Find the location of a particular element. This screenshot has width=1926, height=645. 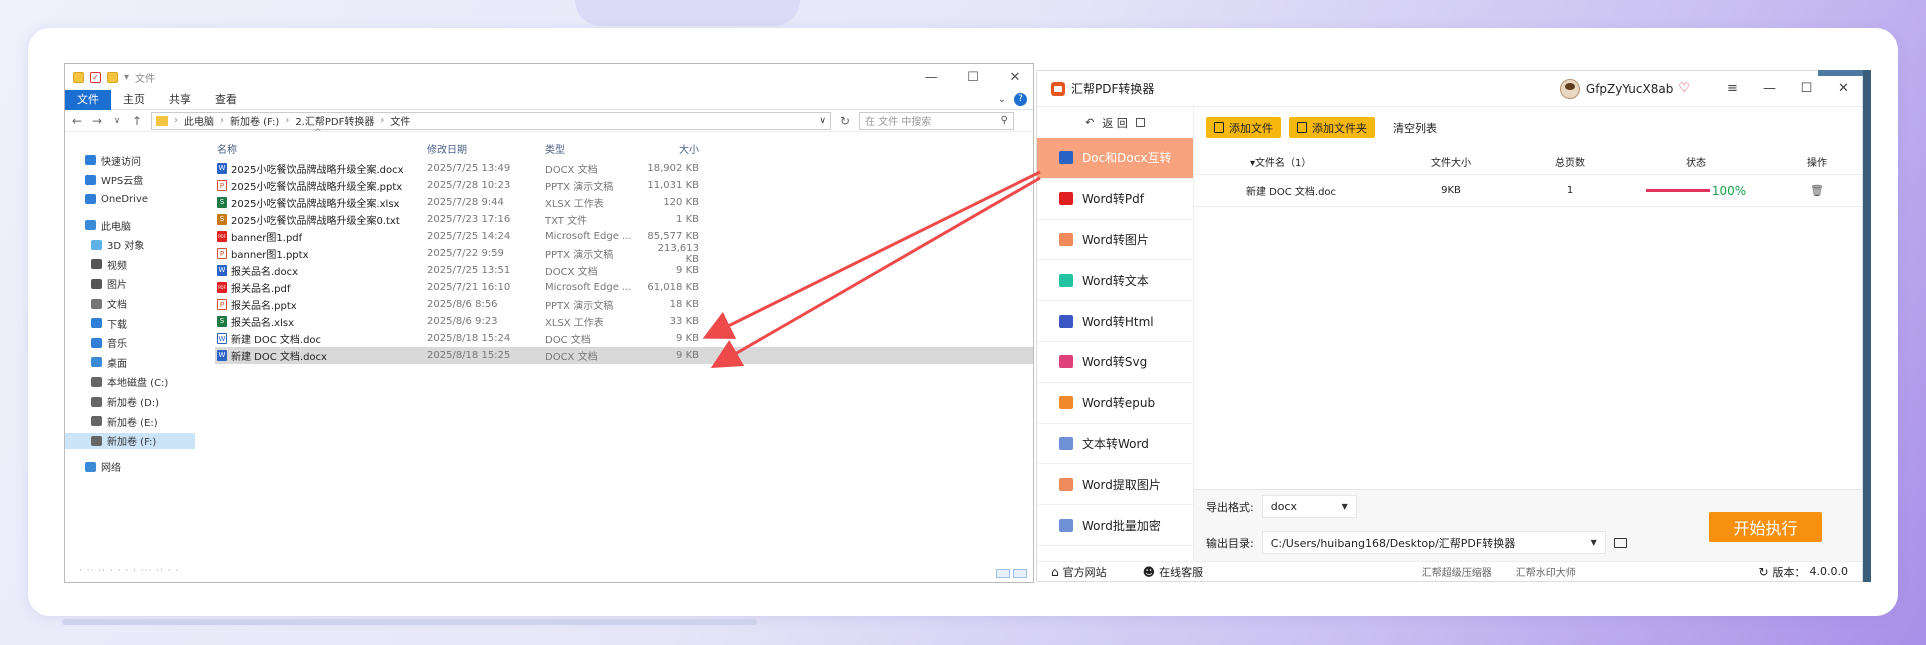

nav-item: Word提取图片 is located at coordinates (1115, 485).